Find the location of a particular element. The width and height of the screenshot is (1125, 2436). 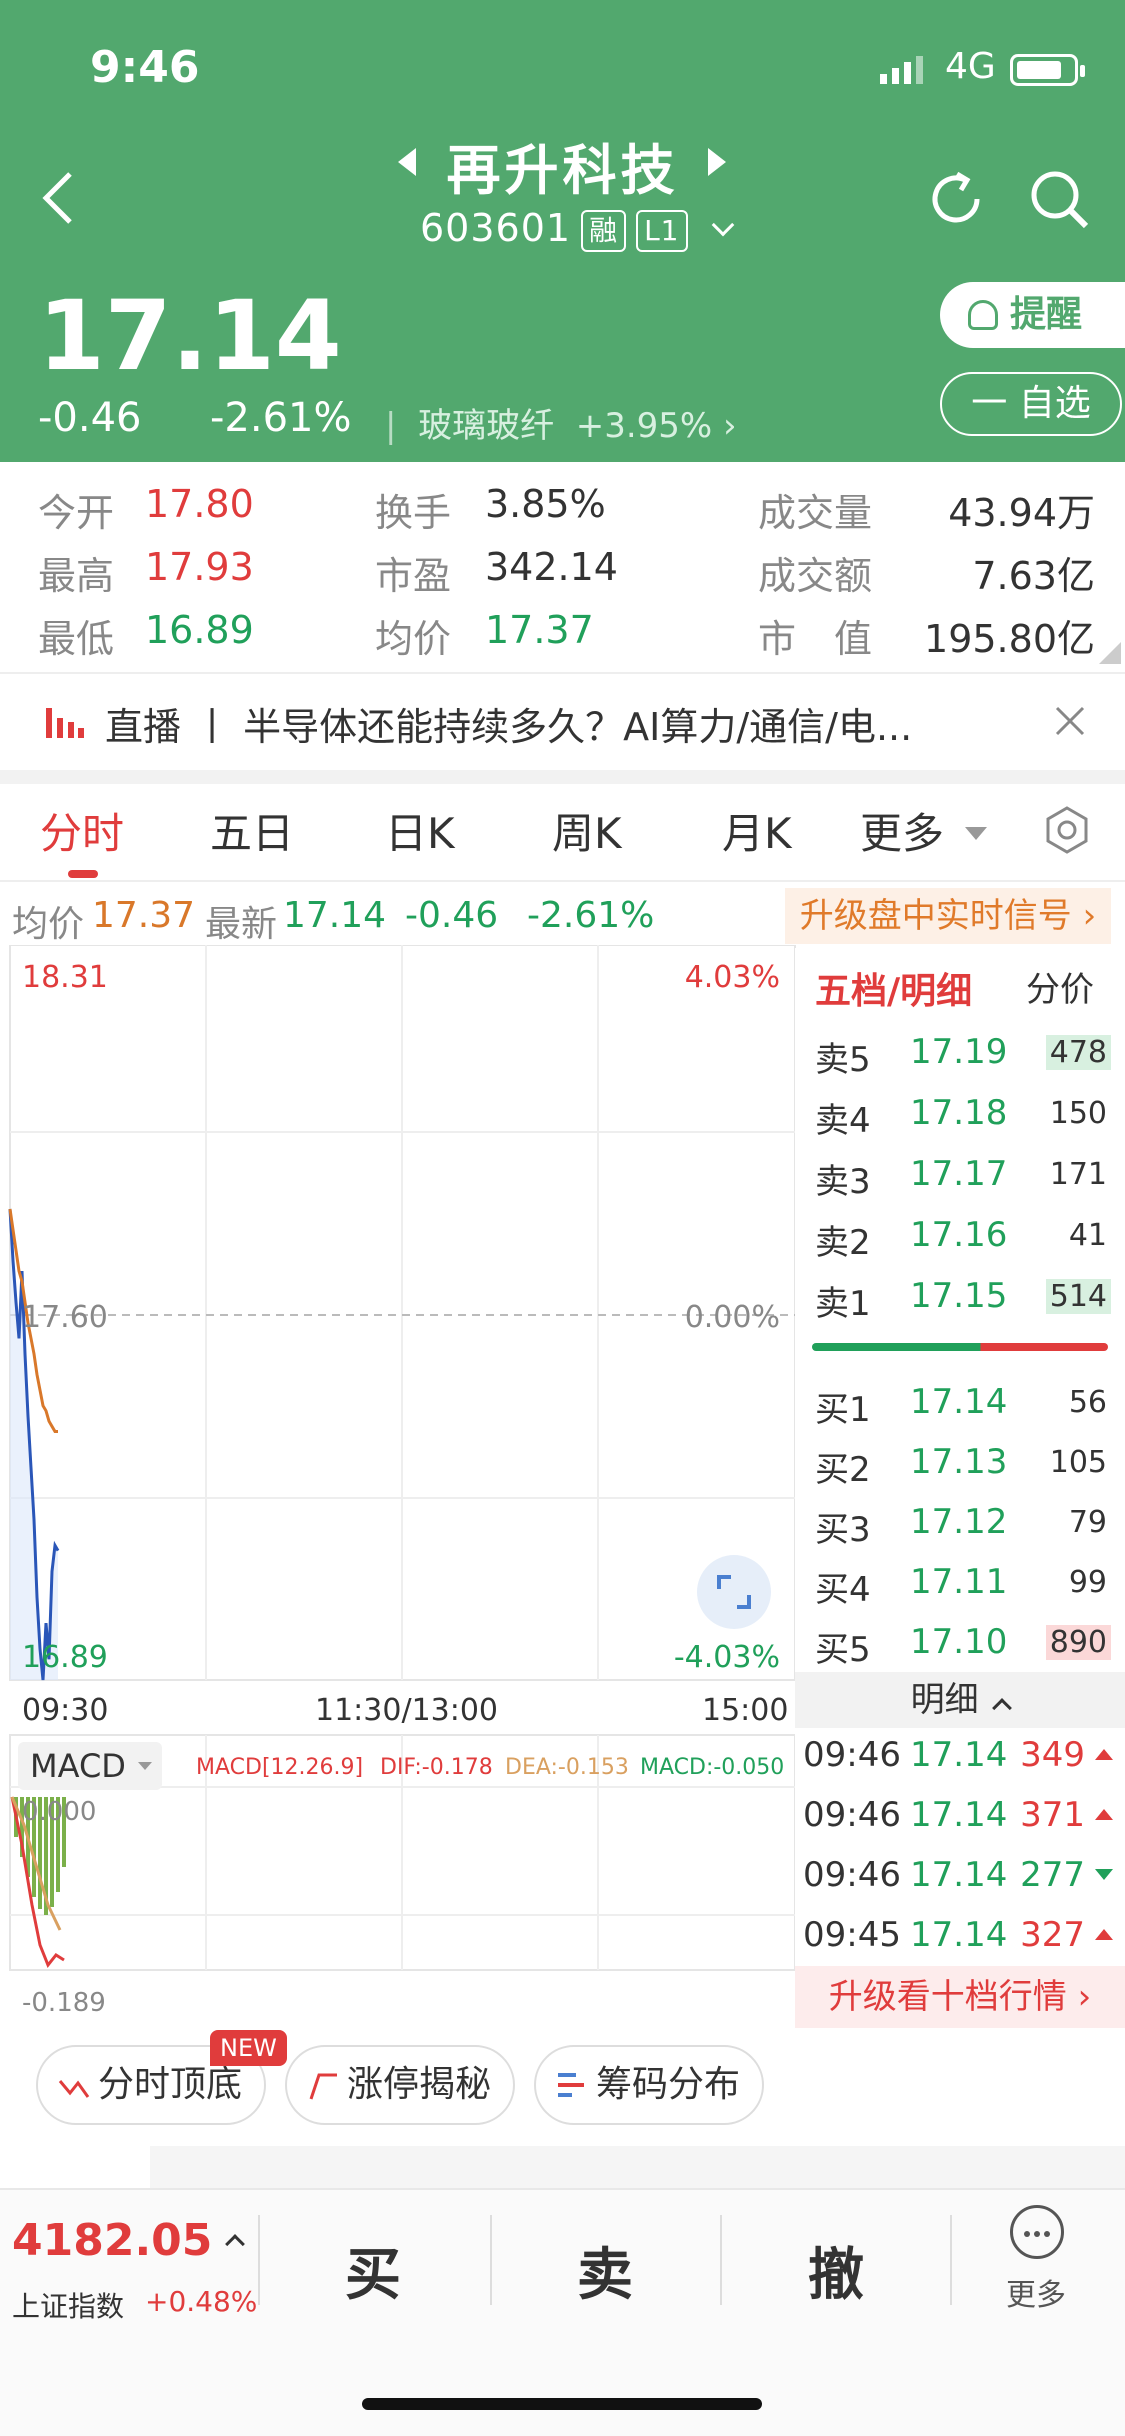

fullscreen-button is located at coordinates (734, 1592).